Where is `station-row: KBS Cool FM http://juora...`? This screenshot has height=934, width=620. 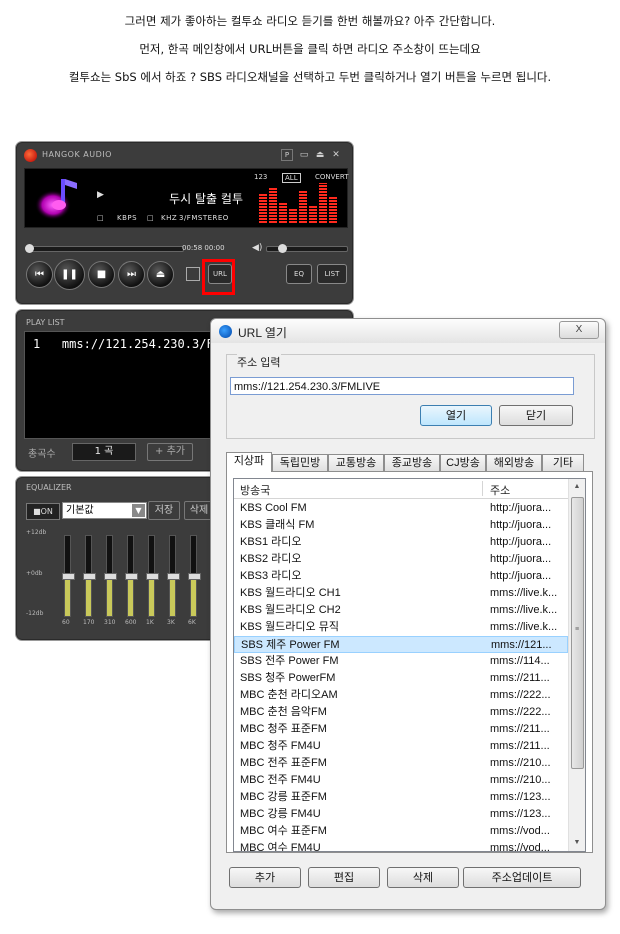
station-row: KBS Cool FM http://juora... is located at coordinates (401, 508).